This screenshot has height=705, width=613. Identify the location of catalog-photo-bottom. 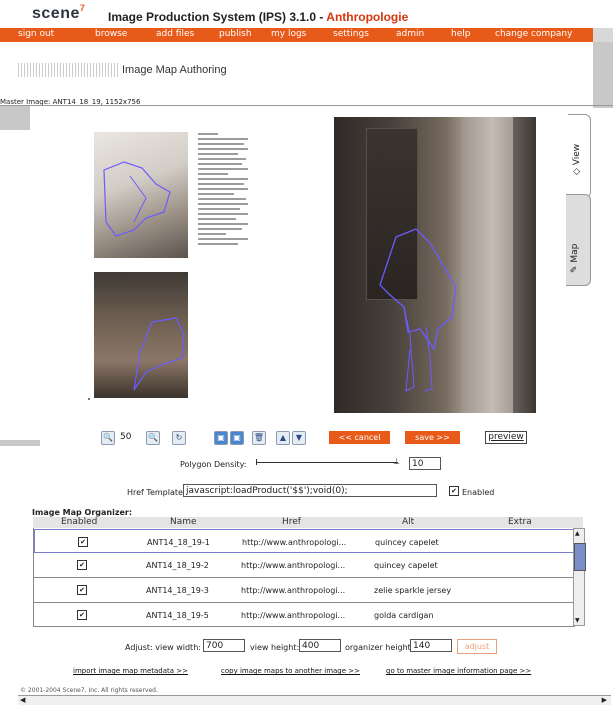
(141, 335).